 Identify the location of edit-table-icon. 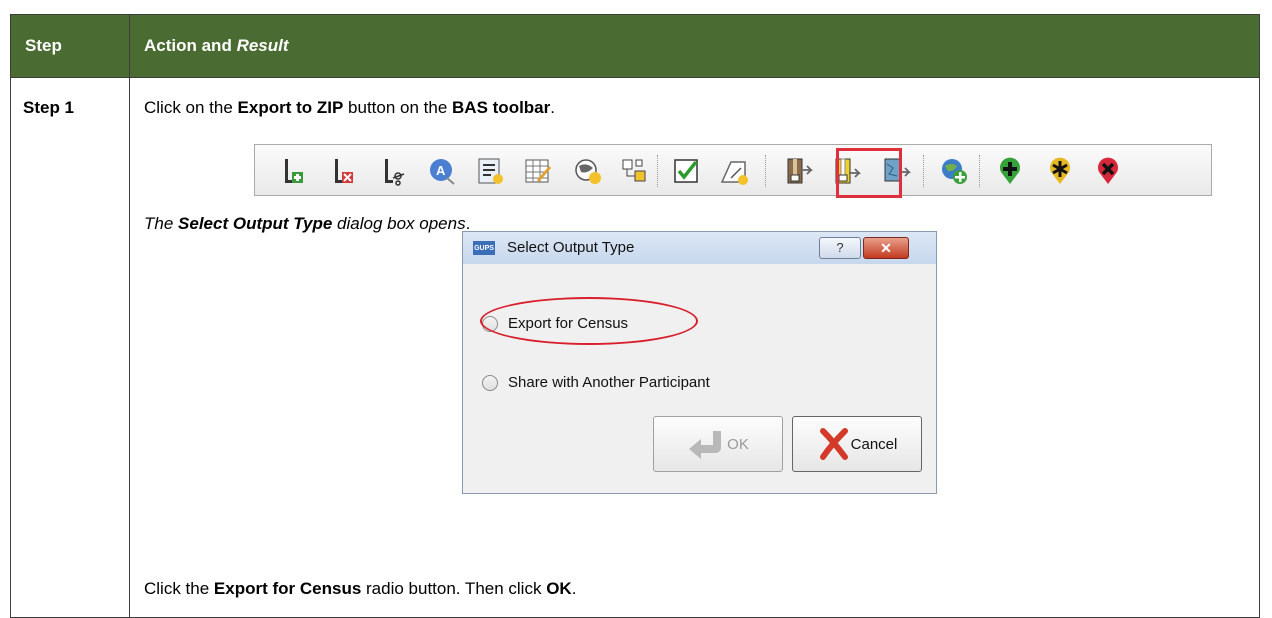
(538, 171).